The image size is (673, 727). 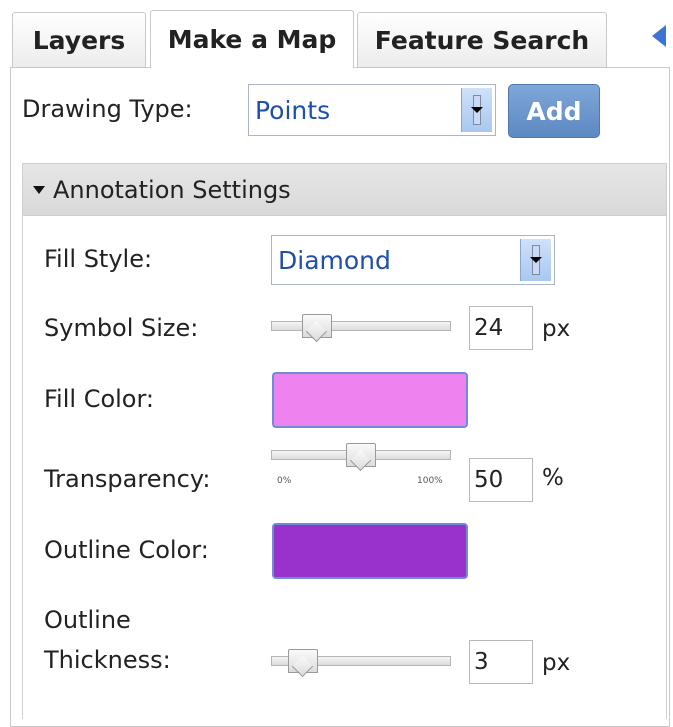 What do you see at coordinates (344, 190) in the screenshot?
I see `annotation-settings-header: Annotation Settings` at bounding box center [344, 190].